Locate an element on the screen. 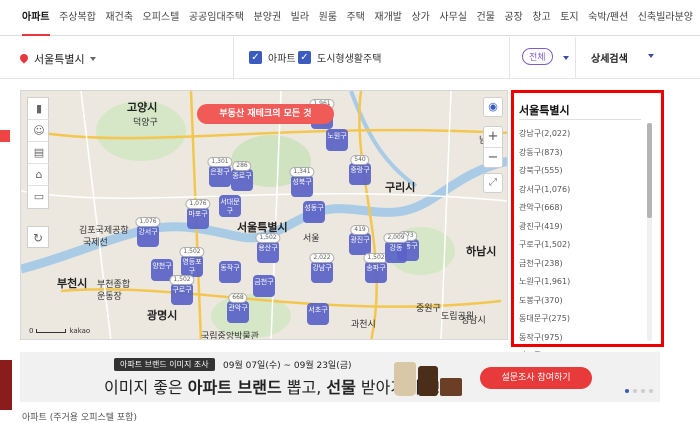 The width and height of the screenshot is (700, 423). cluster-district-name: 서대문구 is located at coordinates (230, 206).